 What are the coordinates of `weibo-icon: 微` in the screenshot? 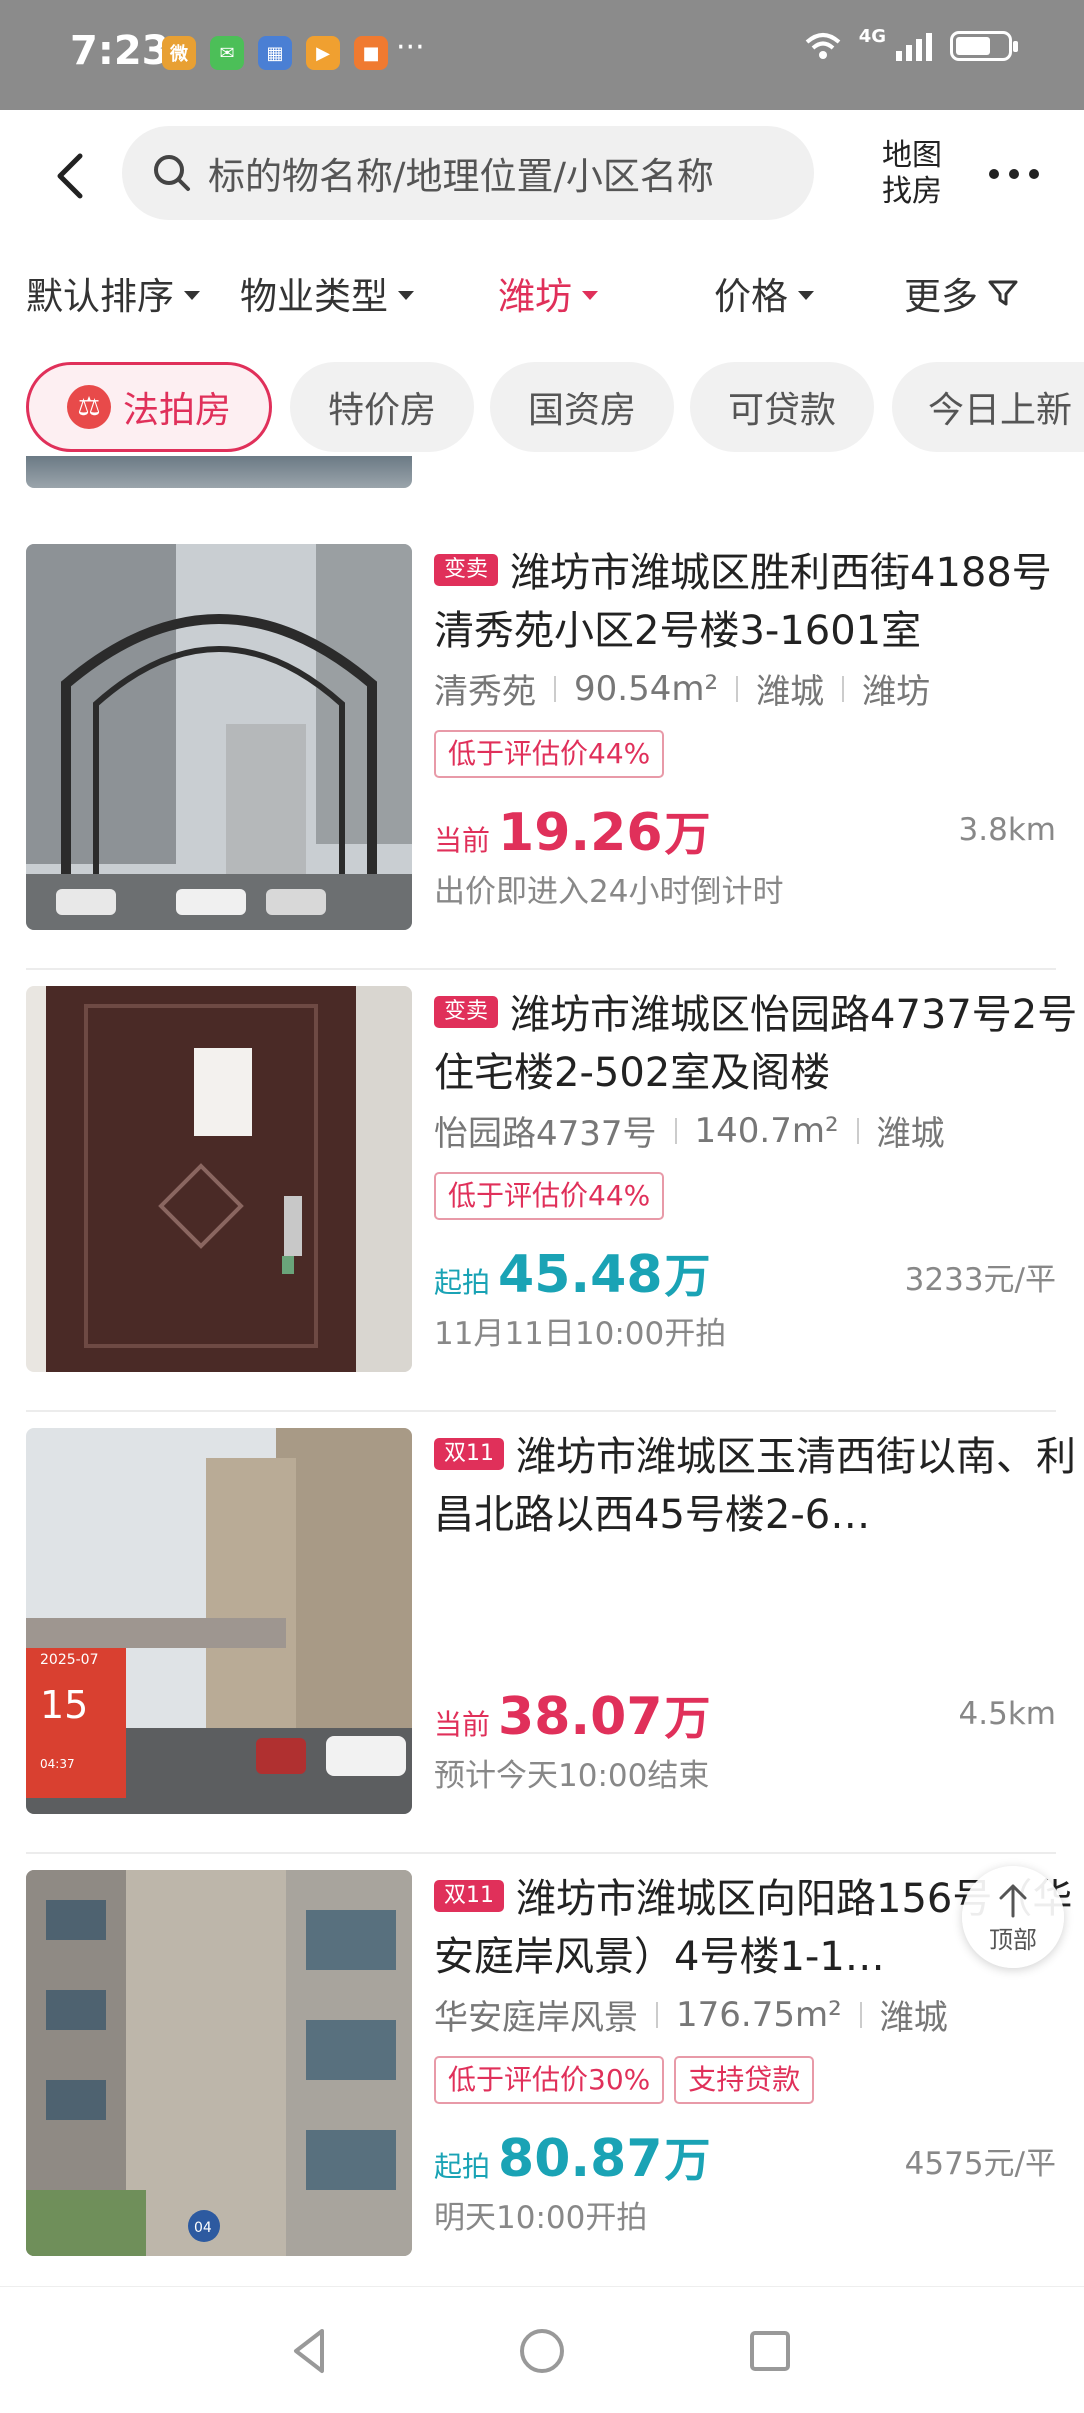 It's located at (179, 53).